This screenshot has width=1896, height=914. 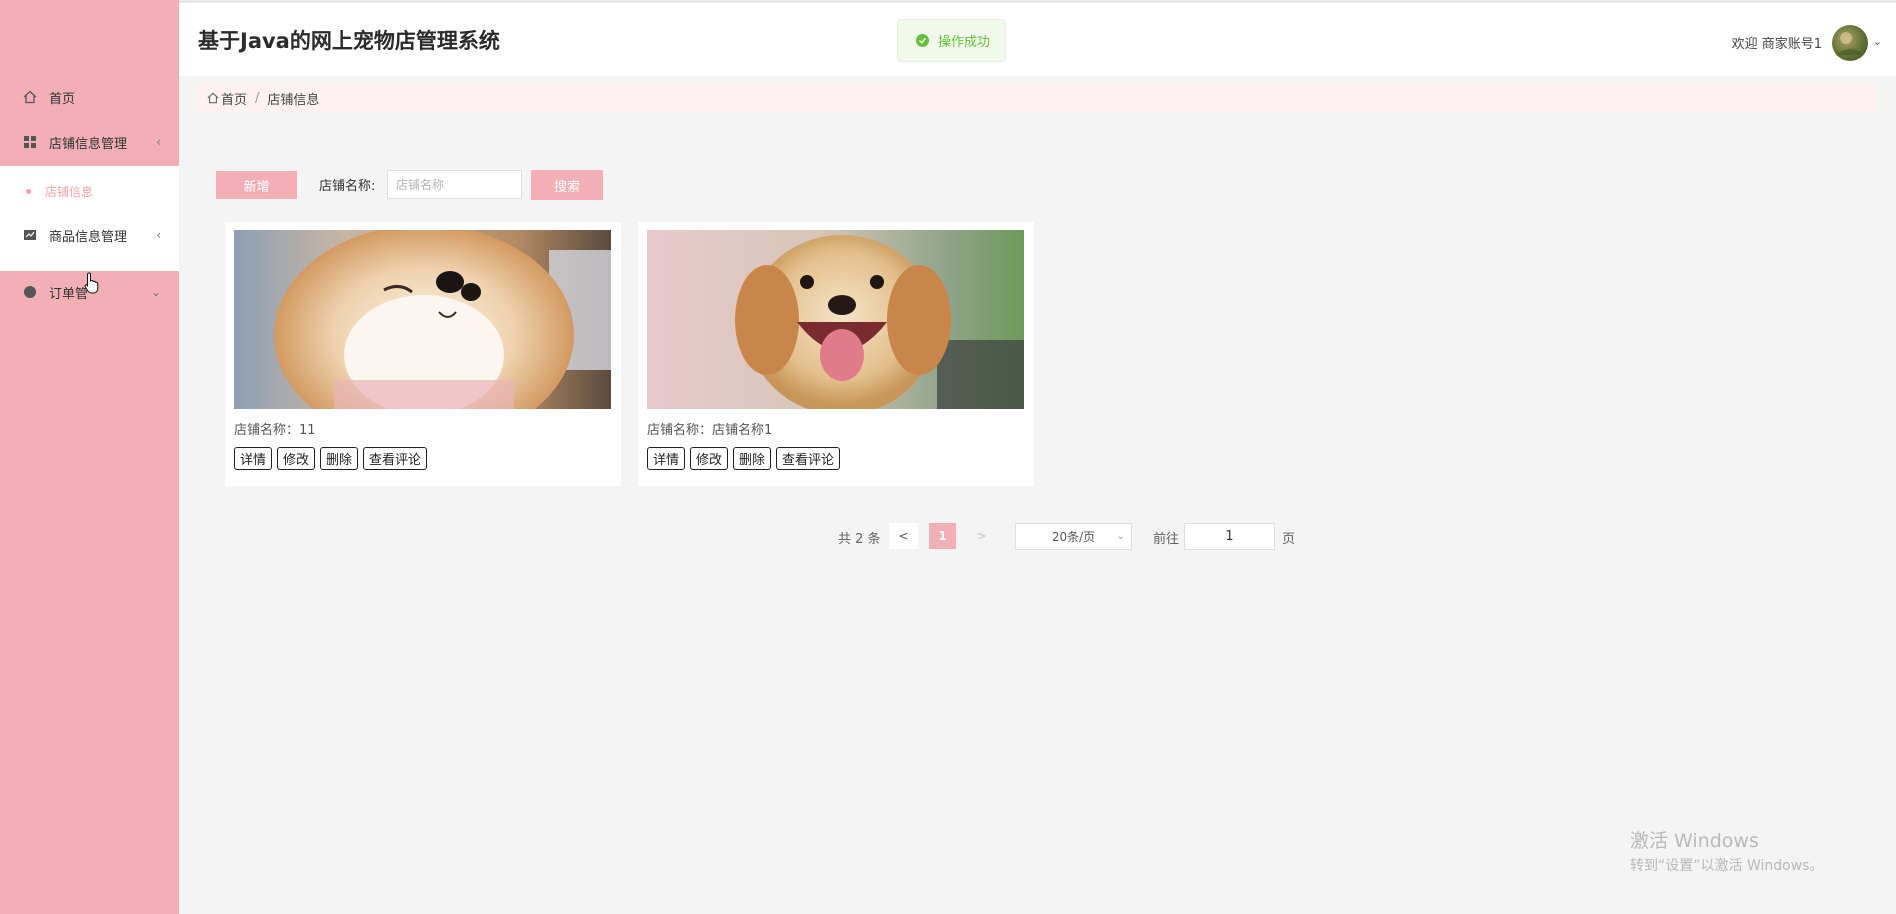 What do you see at coordinates (62, 99) in the screenshot?
I see `sidebar-item-label: 首页` at bounding box center [62, 99].